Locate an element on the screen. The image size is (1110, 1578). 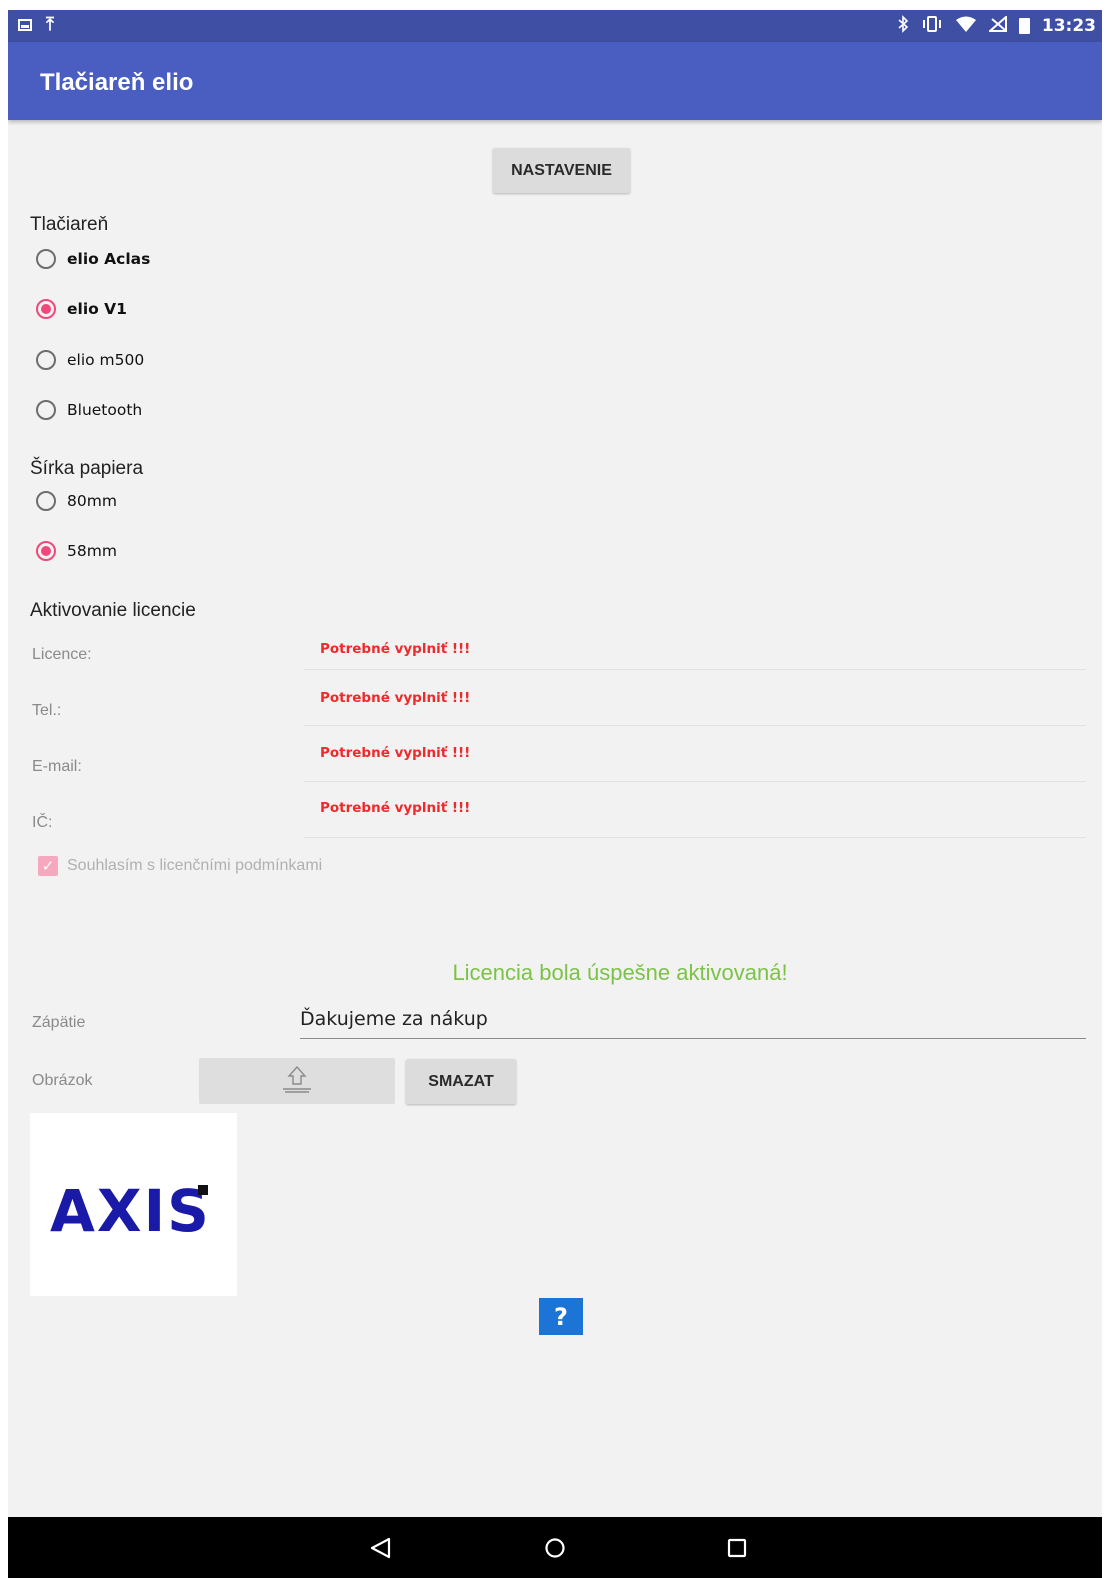
license-field: Potrebné vyplniť !!! is located at coordinates (395, 649).